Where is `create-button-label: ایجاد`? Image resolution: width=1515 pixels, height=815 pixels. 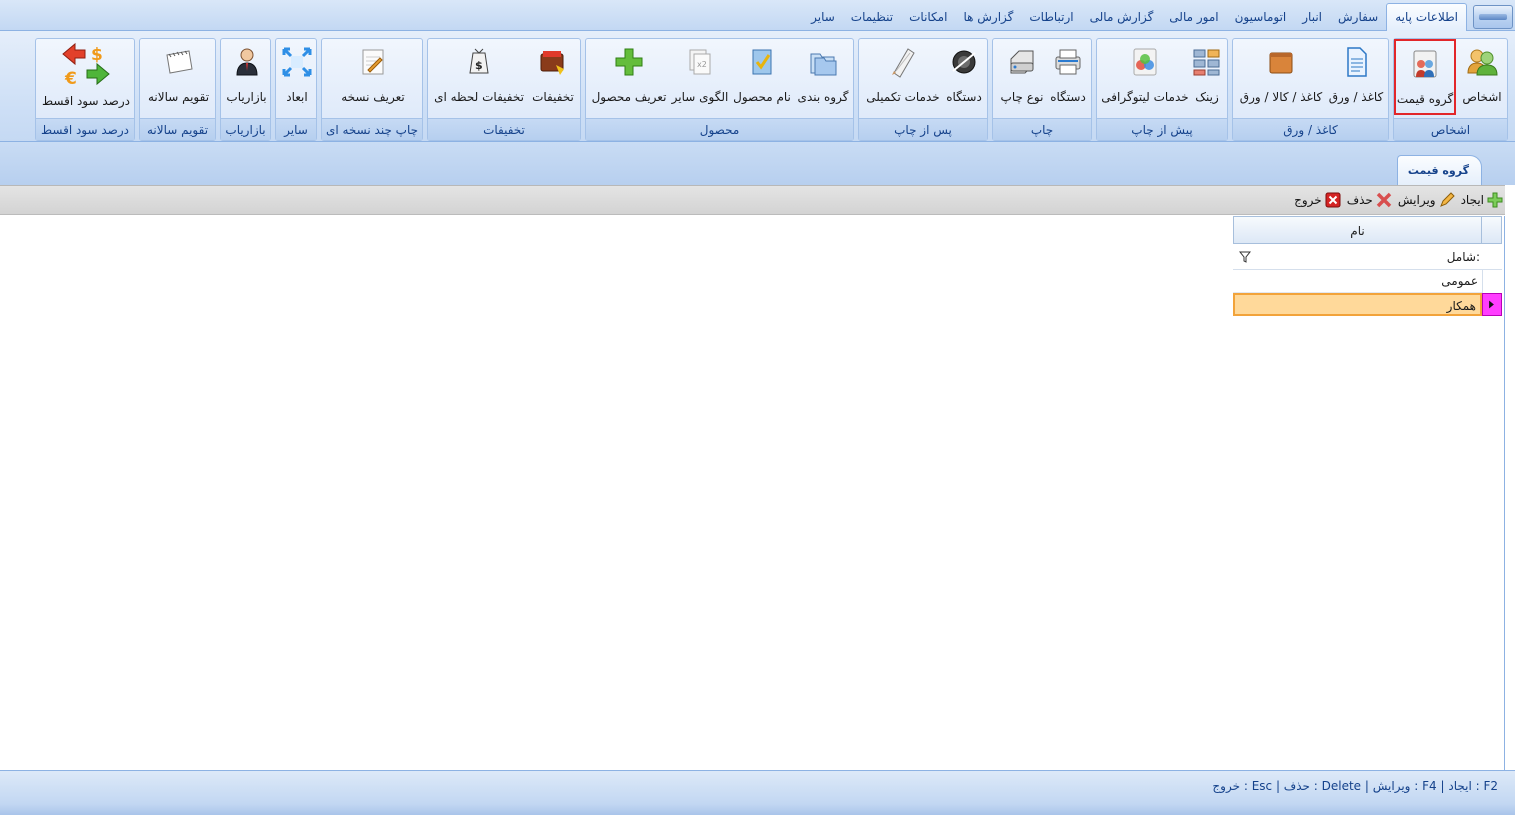
create-button-label: ایجاد is located at coordinates (1472, 200).